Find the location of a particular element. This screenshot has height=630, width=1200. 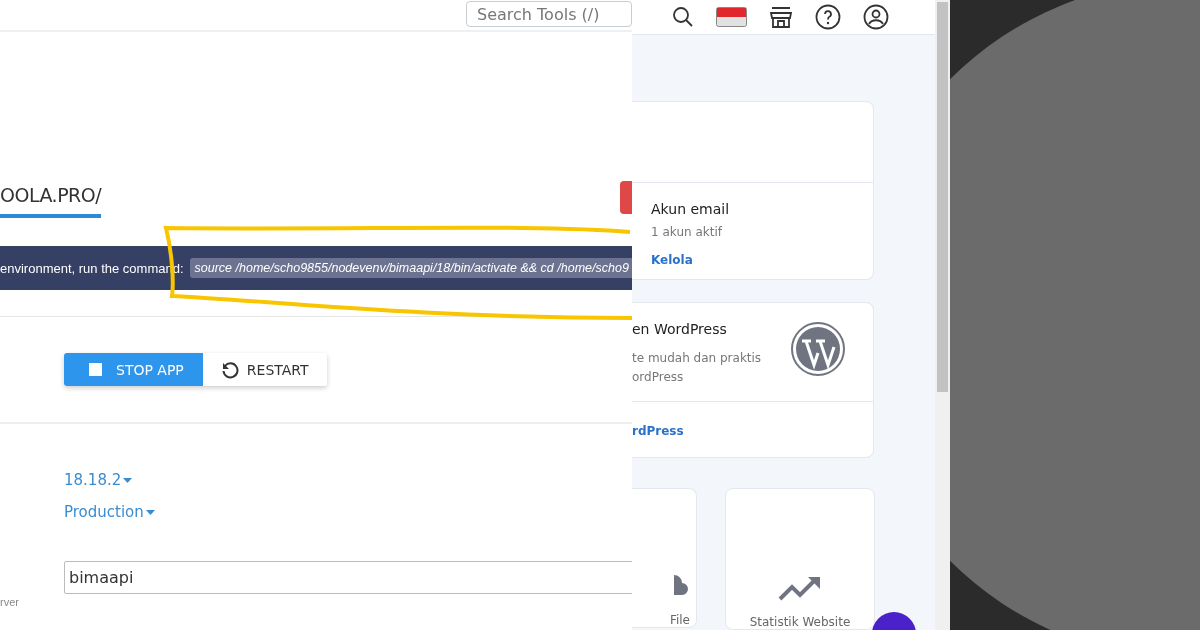

shortcut-tile: Statistik Website is located at coordinates (800, 559).